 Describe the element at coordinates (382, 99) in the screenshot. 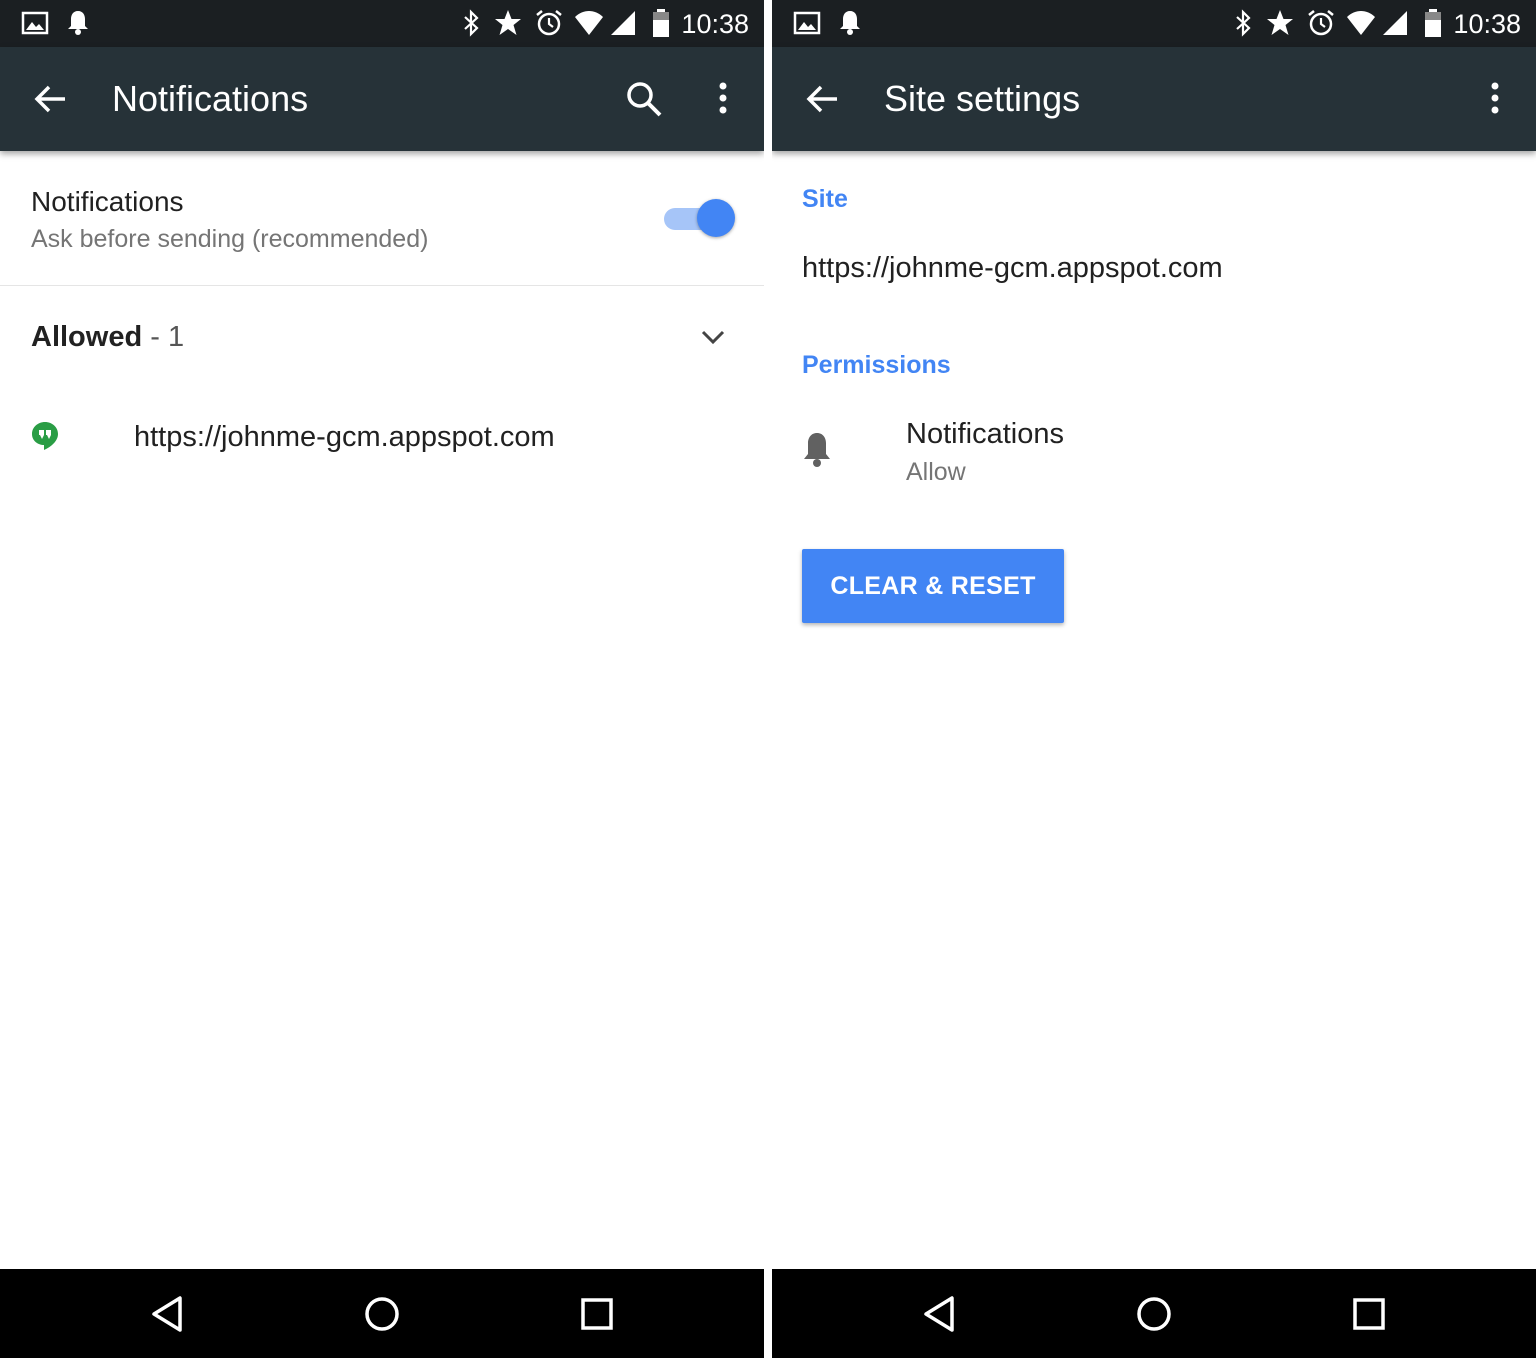

I see `toolbar: Notifications` at that location.